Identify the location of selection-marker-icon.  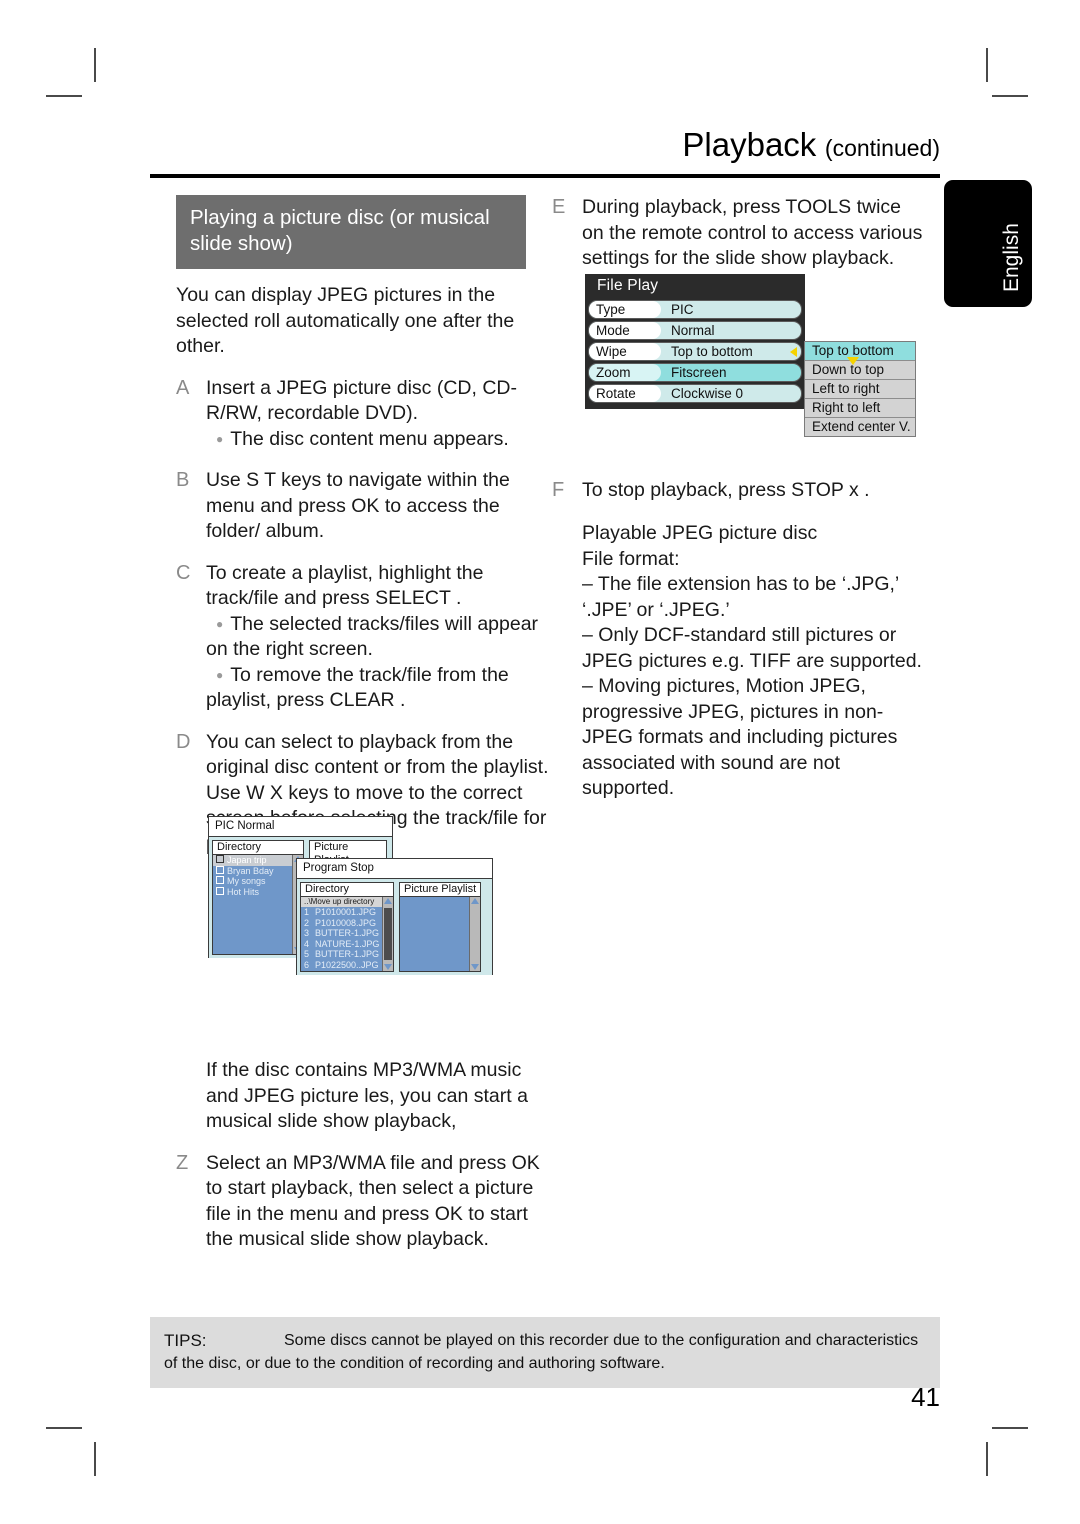
(853, 361).